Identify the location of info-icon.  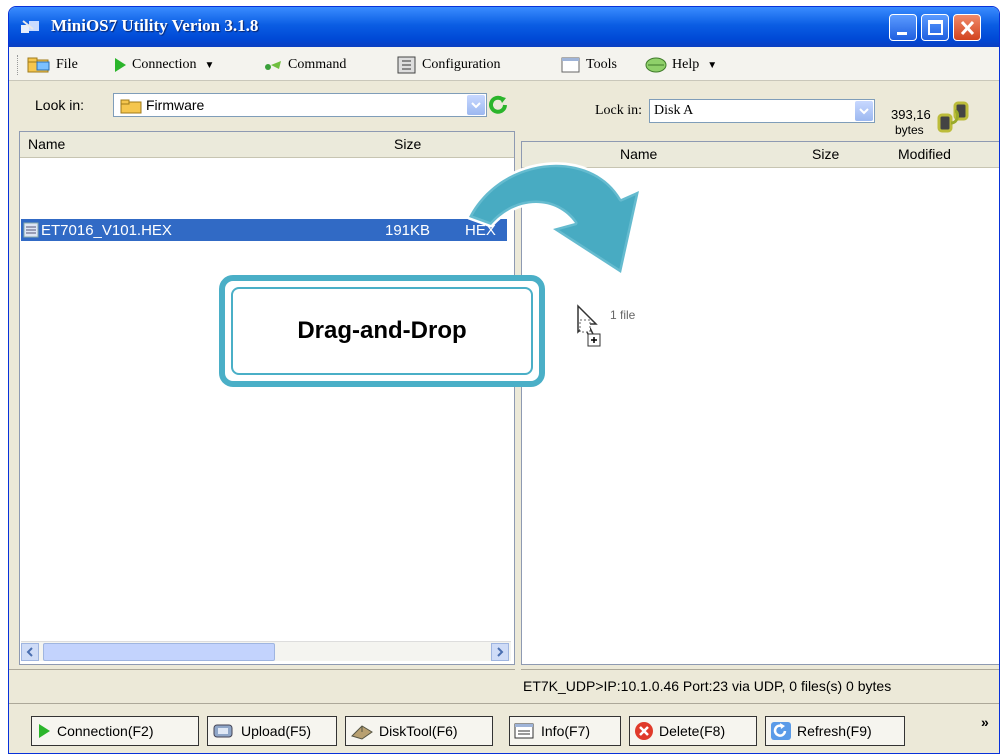
(524, 731).